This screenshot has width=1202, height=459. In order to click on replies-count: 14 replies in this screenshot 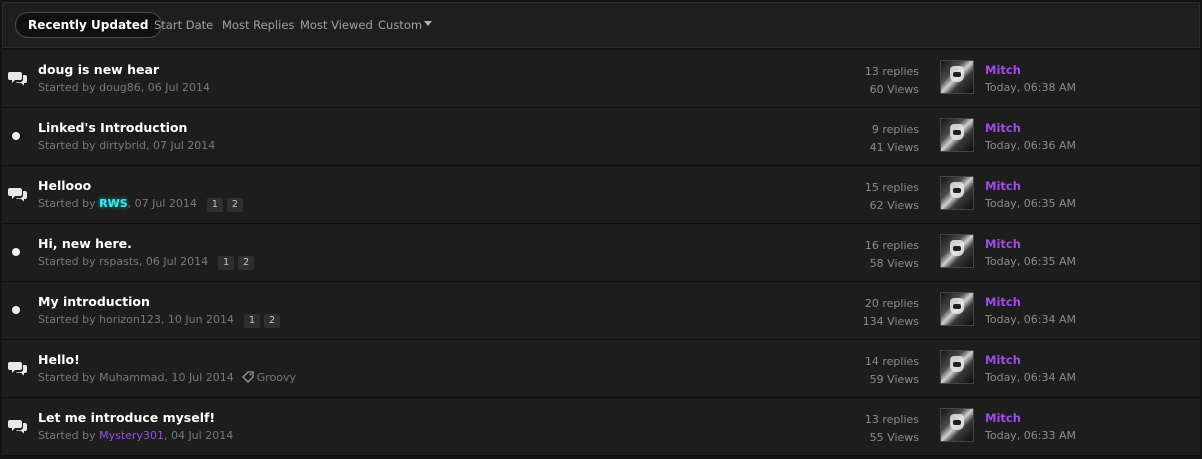, I will do `click(891, 361)`.